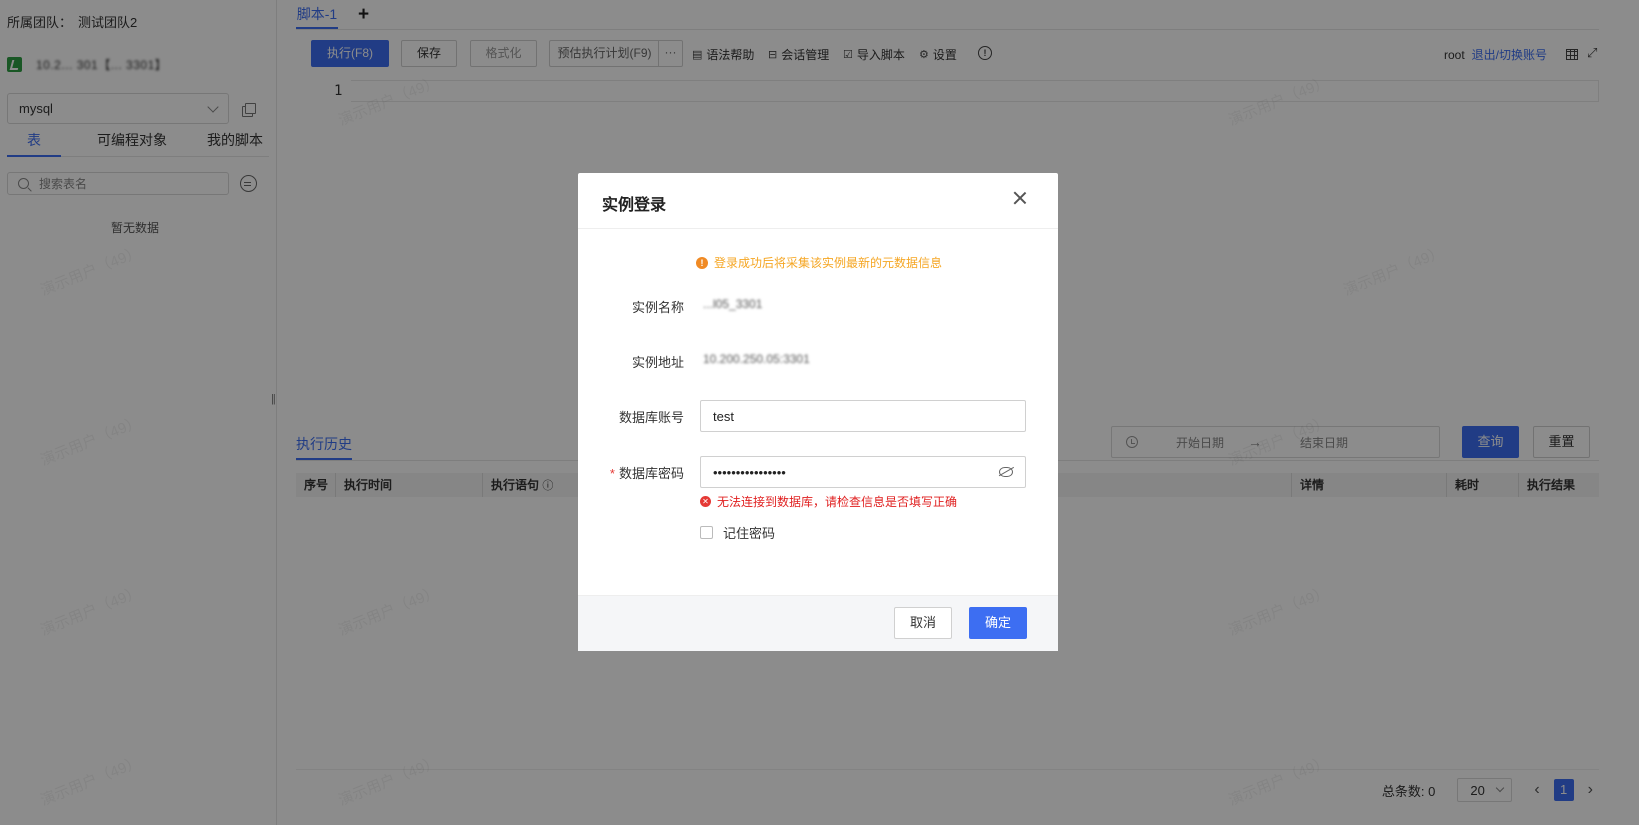 The height and width of the screenshot is (825, 1639). What do you see at coordinates (853, 416) in the screenshot?
I see `db-account-input` at bounding box center [853, 416].